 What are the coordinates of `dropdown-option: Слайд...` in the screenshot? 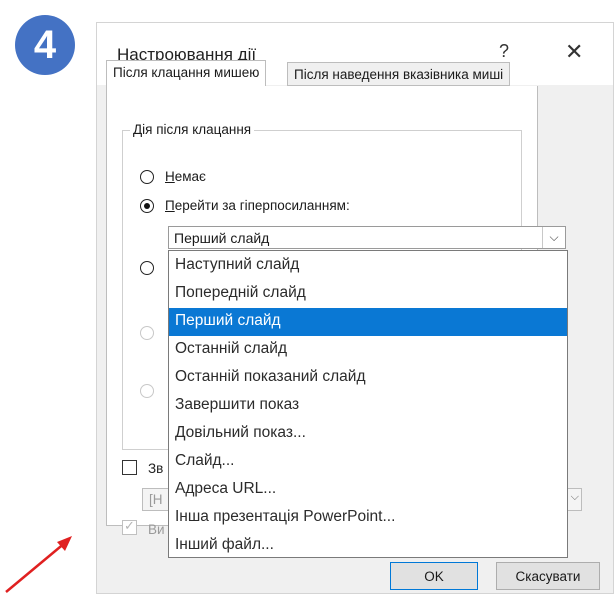 It's located at (368, 462).